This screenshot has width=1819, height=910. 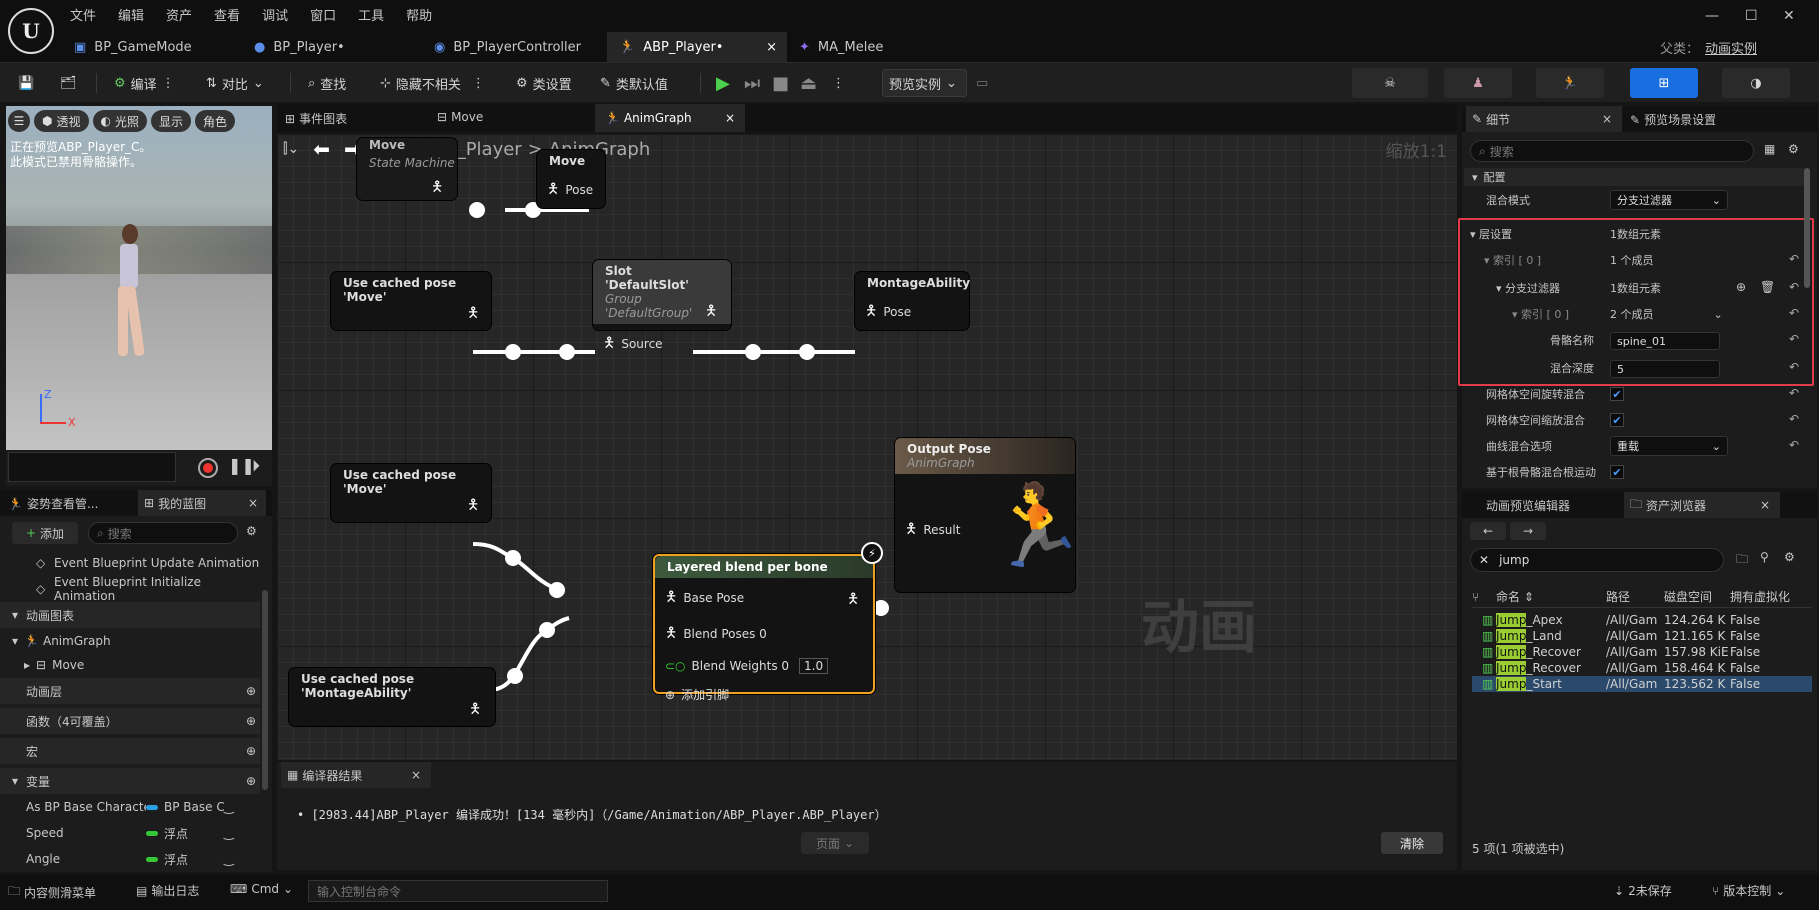 What do you see at coordinates (144, 83) in the screenshot?
I see `compile-button: ⚙ 编译 ⋮` at bounding box center [144, 83].